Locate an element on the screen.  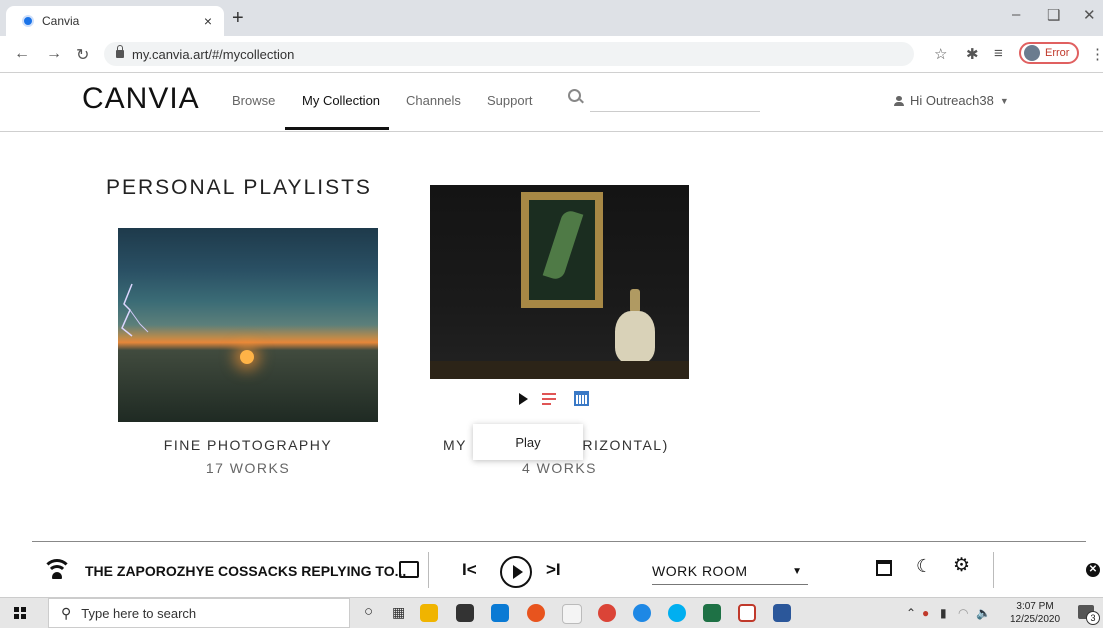
restore-icon: ❑ is located at coordinates (1053, 15).